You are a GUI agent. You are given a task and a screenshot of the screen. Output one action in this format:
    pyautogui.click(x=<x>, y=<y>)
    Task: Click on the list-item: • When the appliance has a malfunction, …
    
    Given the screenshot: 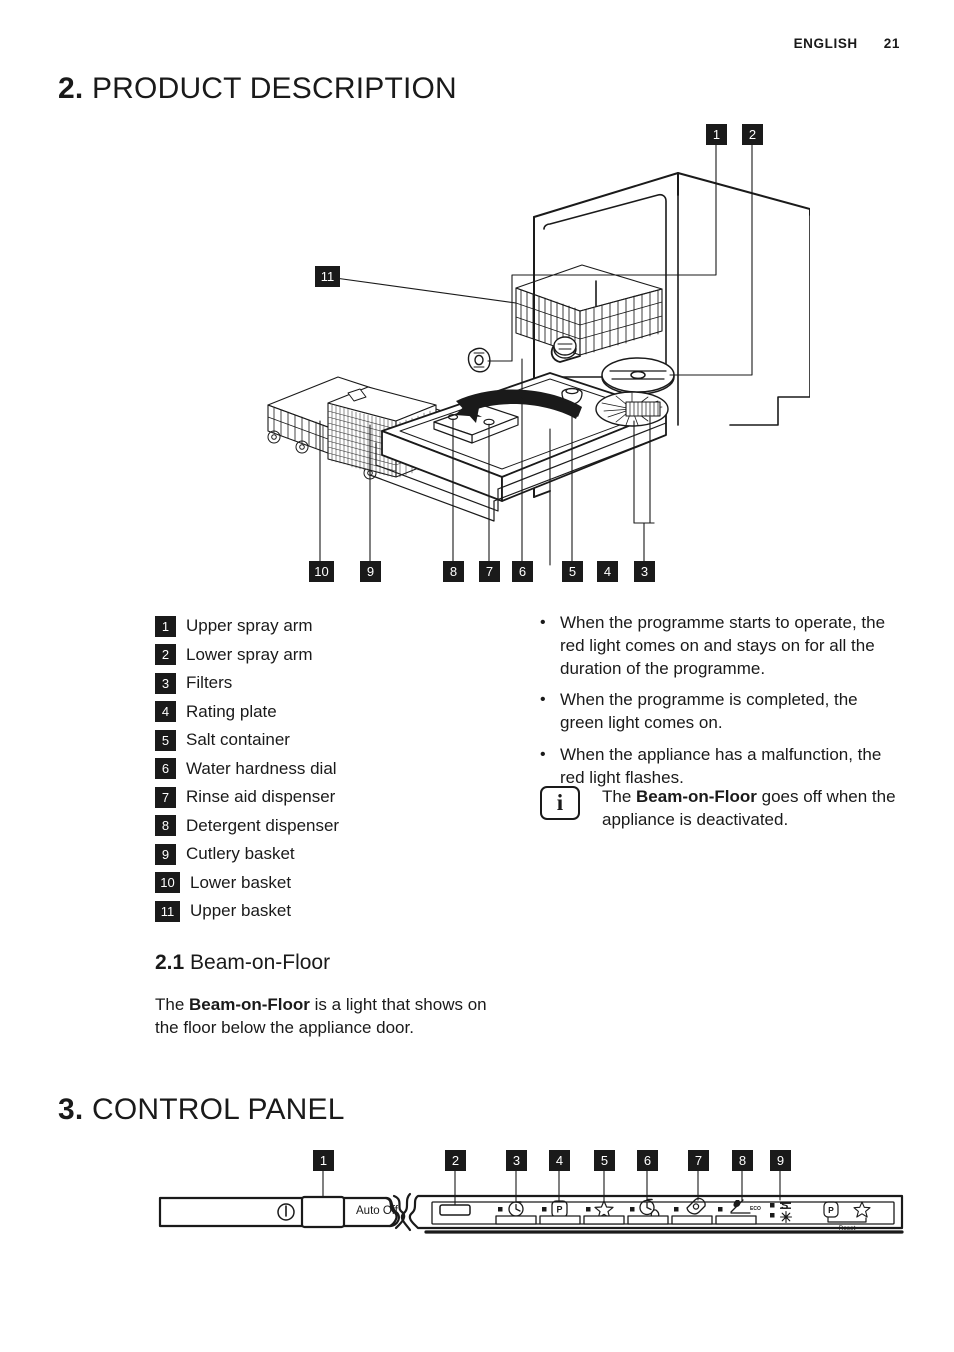 What is the action you would take?
    pyautogui.click(x=722, y=767)
    